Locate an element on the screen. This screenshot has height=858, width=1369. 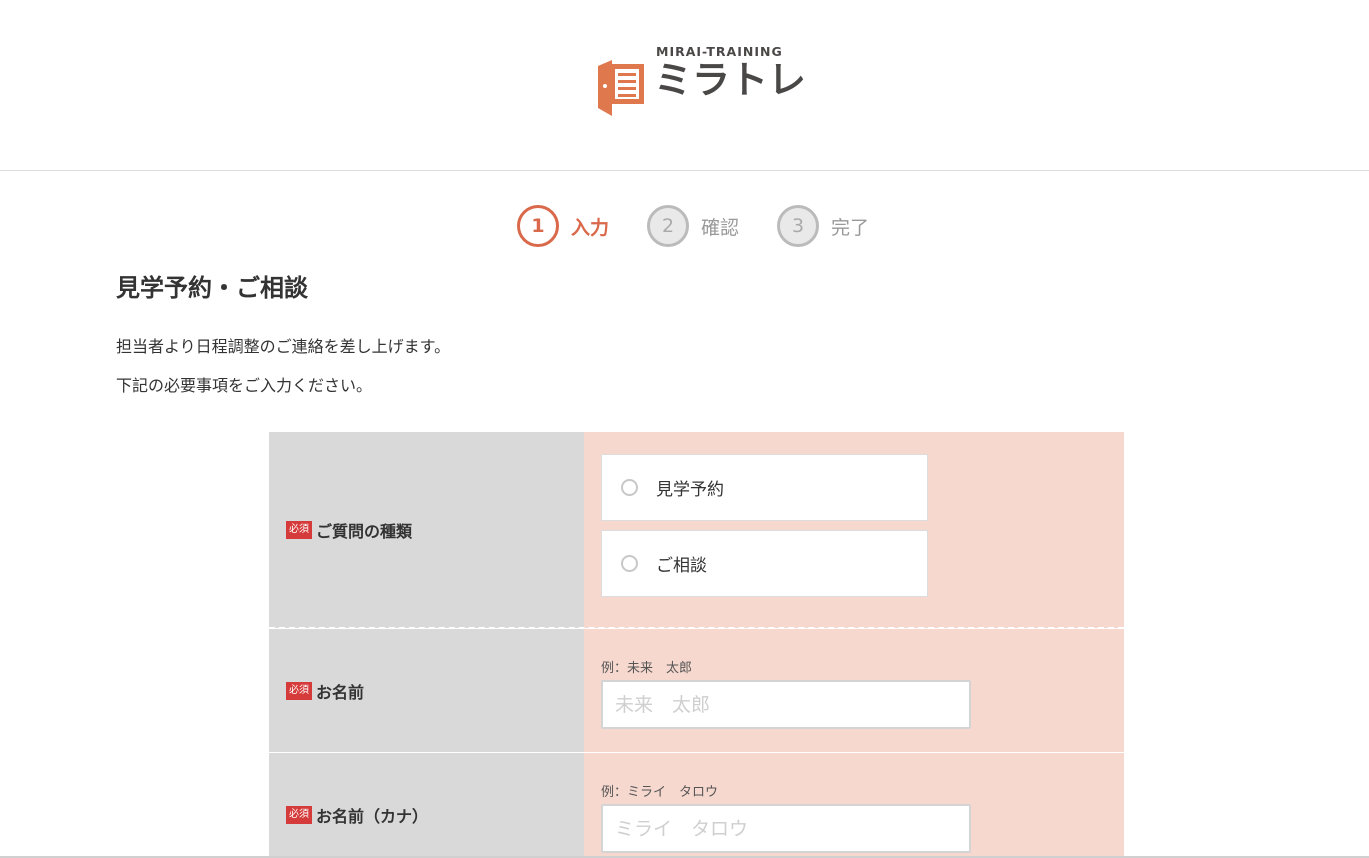
step-label: 確認 is located at coordinates (720, 227).